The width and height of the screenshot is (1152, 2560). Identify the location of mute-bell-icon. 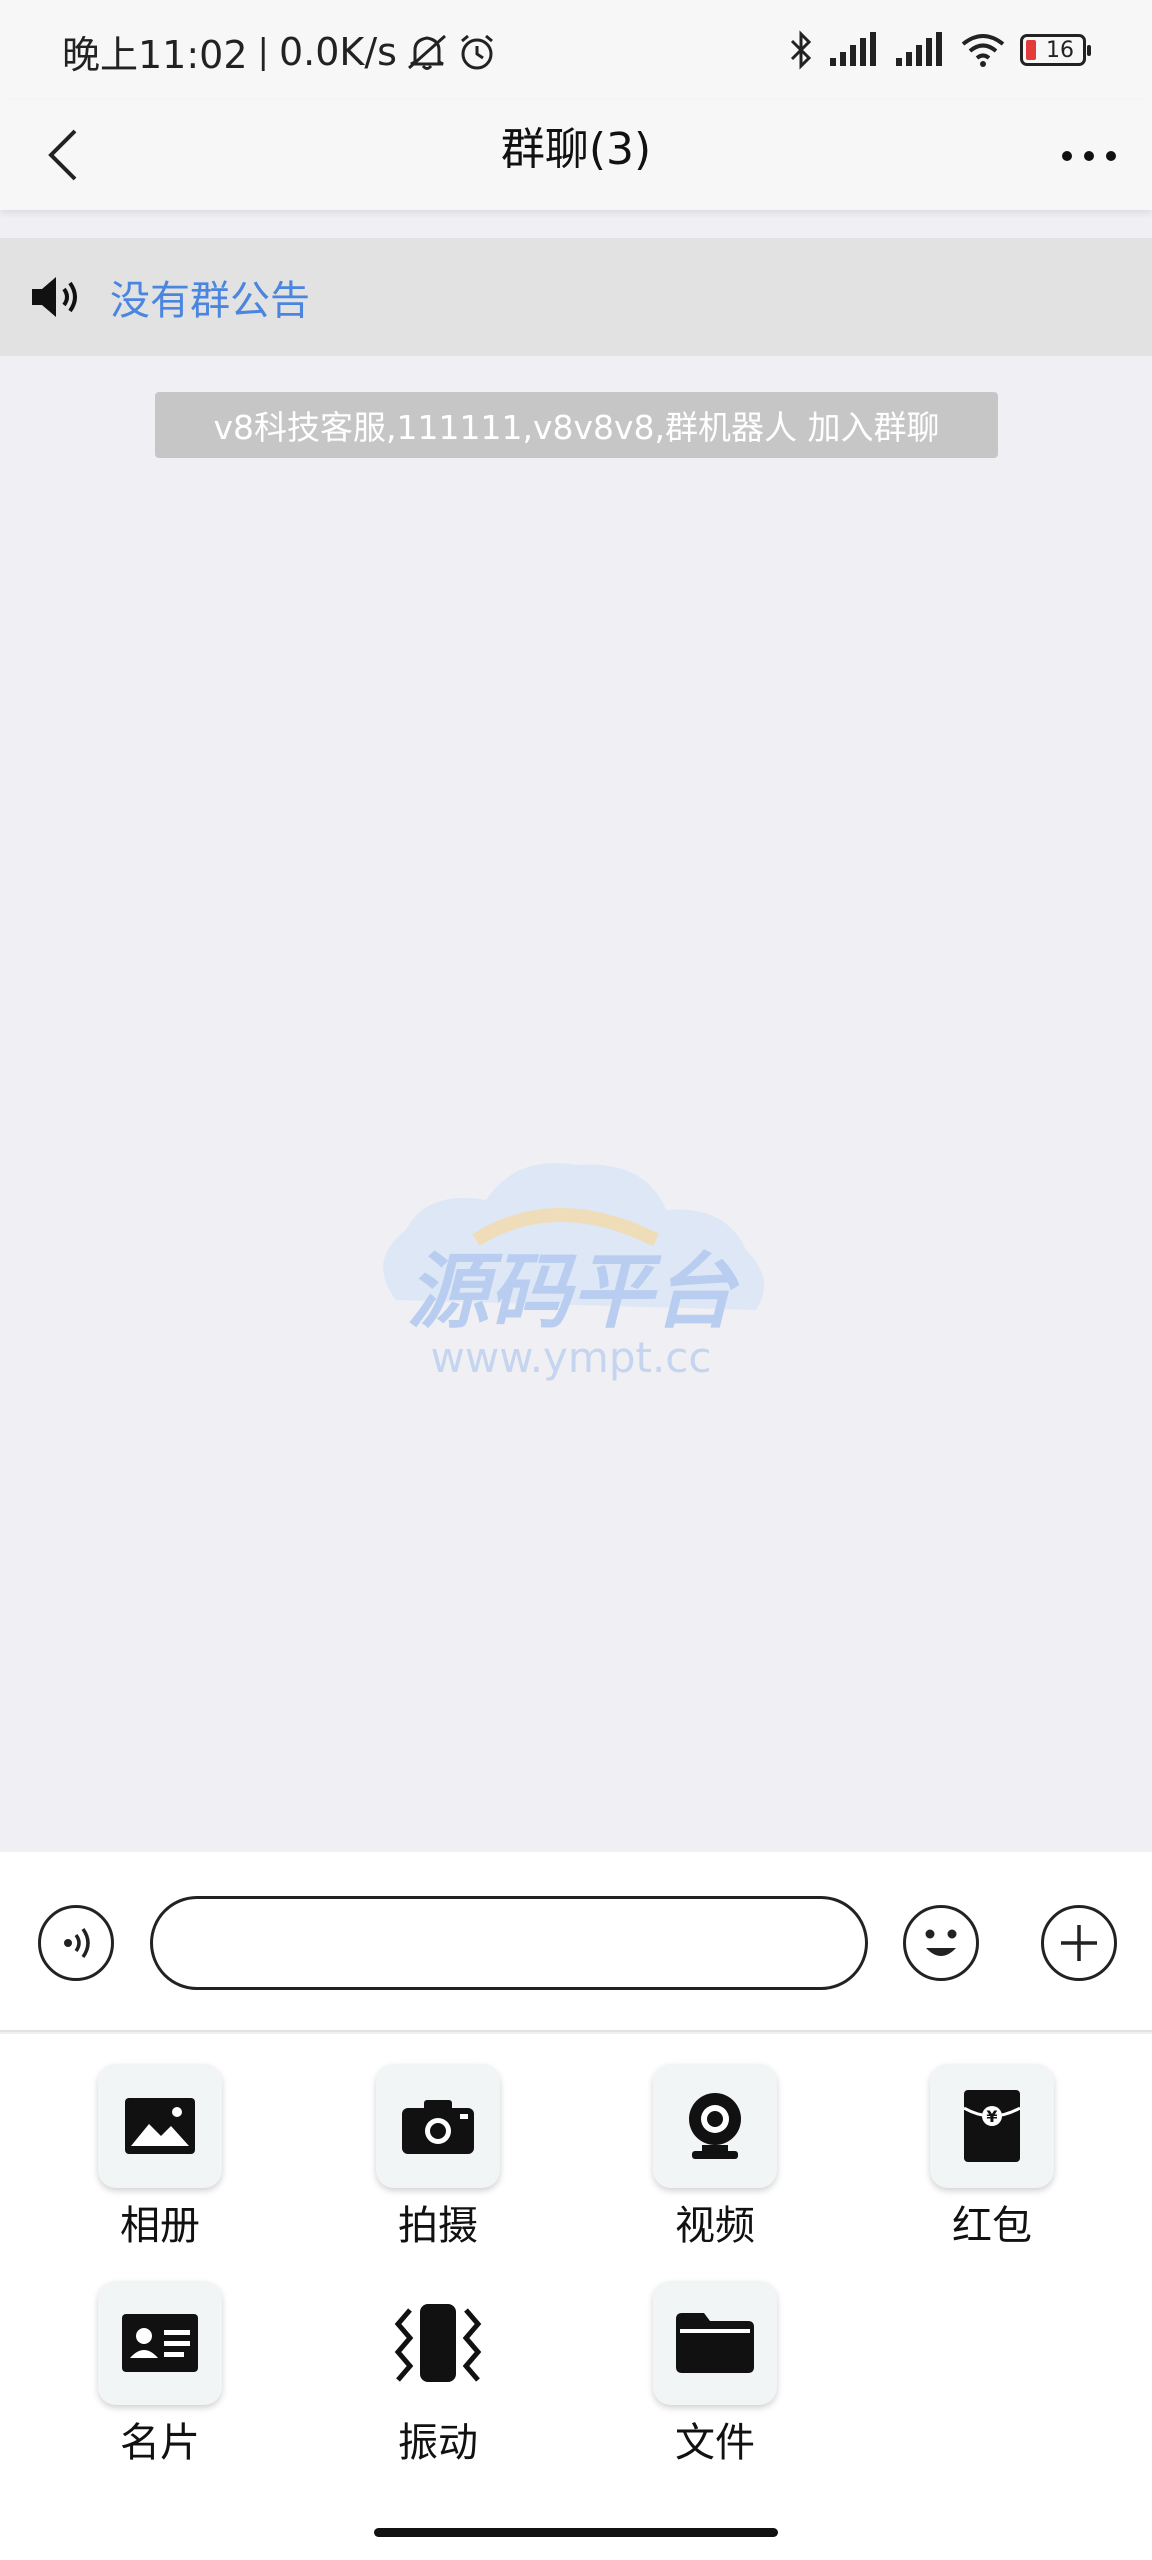
(426, 52).